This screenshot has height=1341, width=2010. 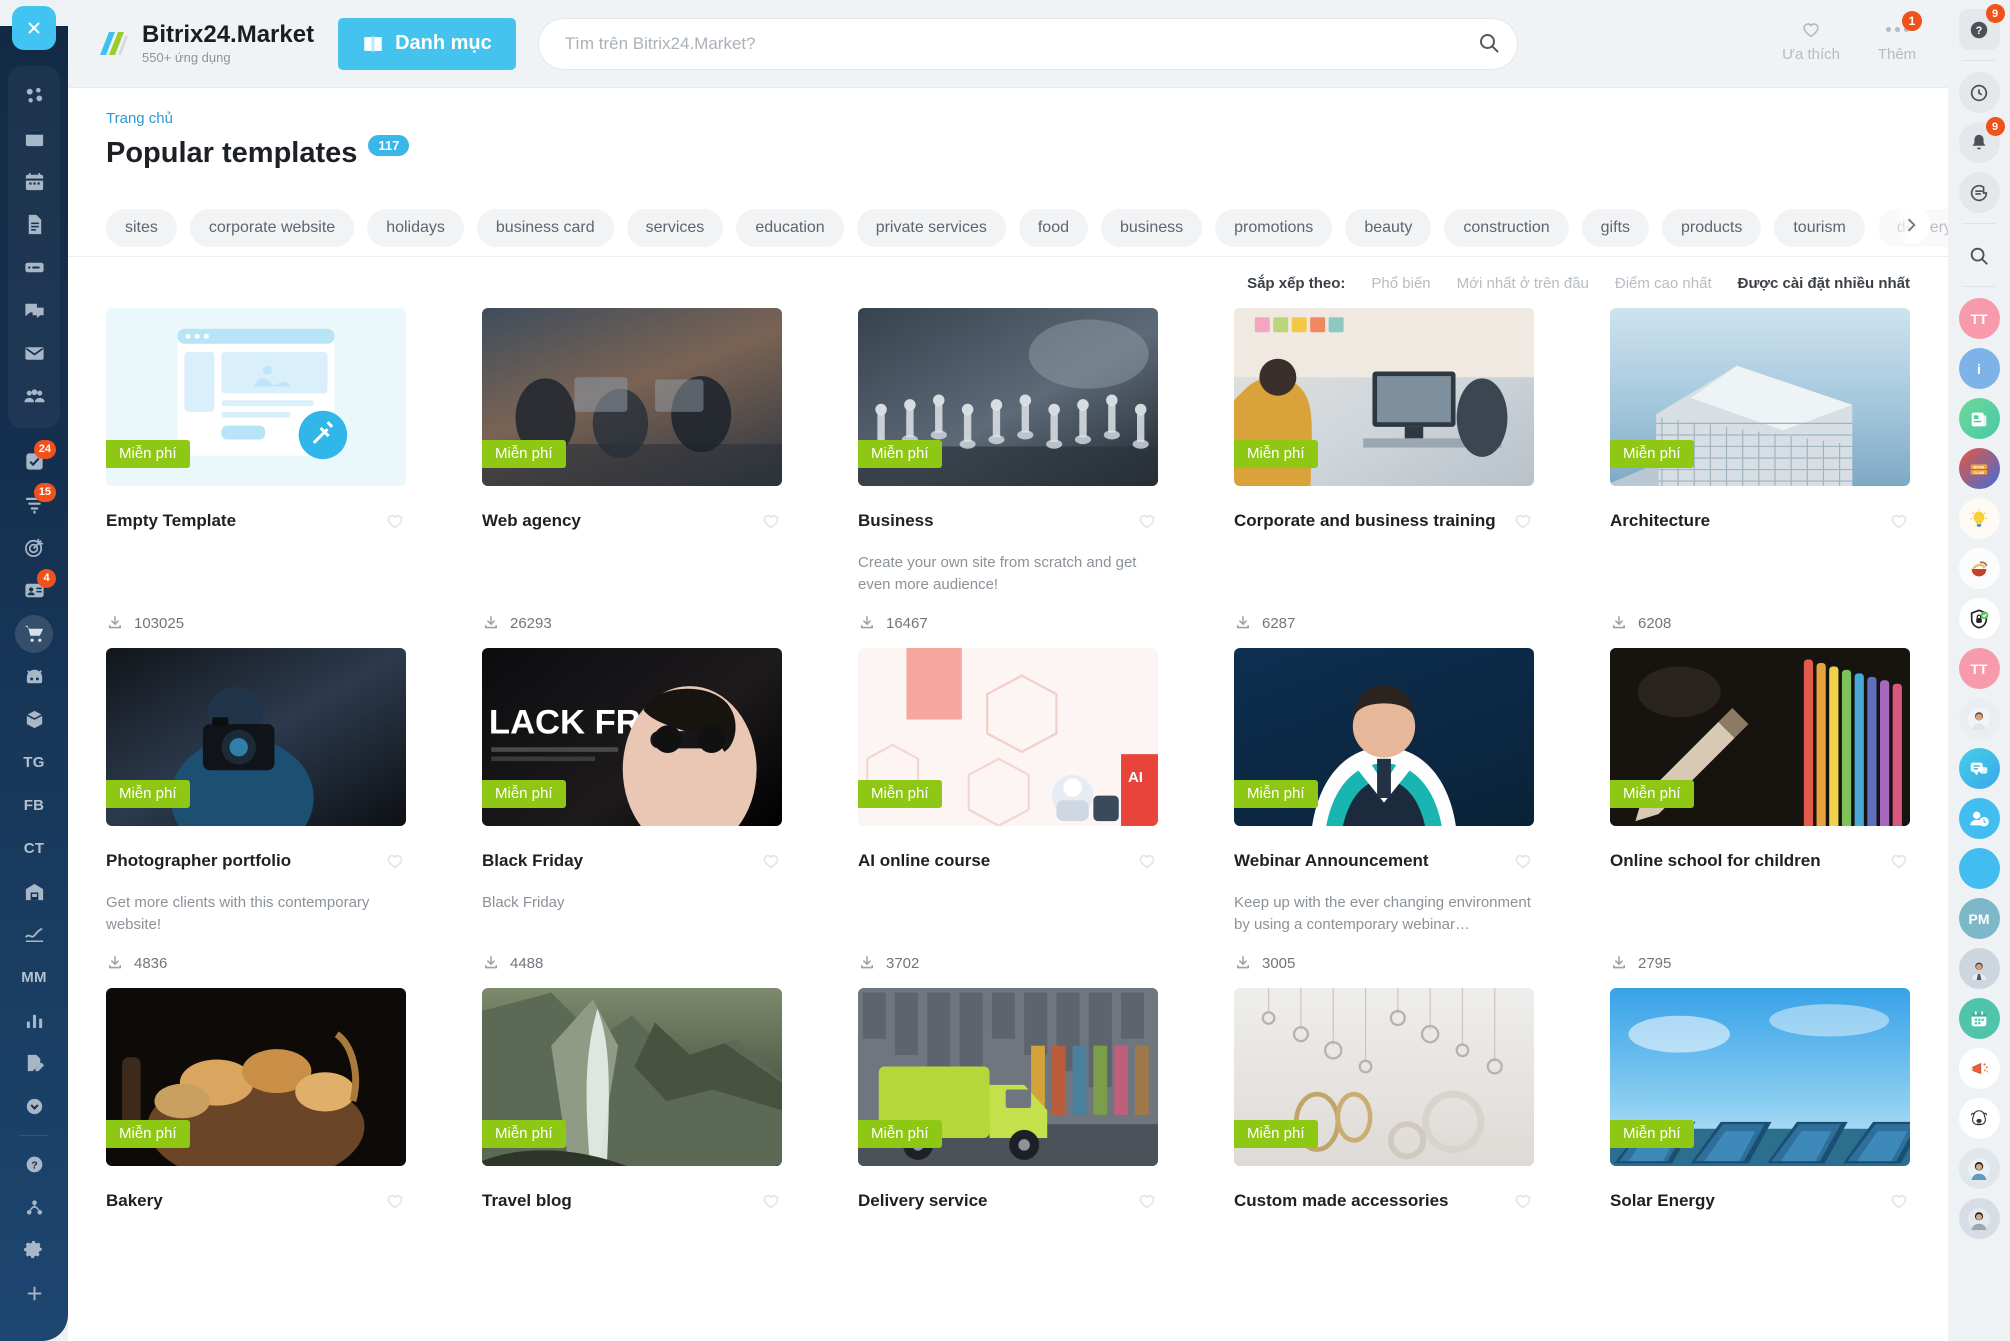 I want to click on noodles-icon, so click(x=1979, y=568).